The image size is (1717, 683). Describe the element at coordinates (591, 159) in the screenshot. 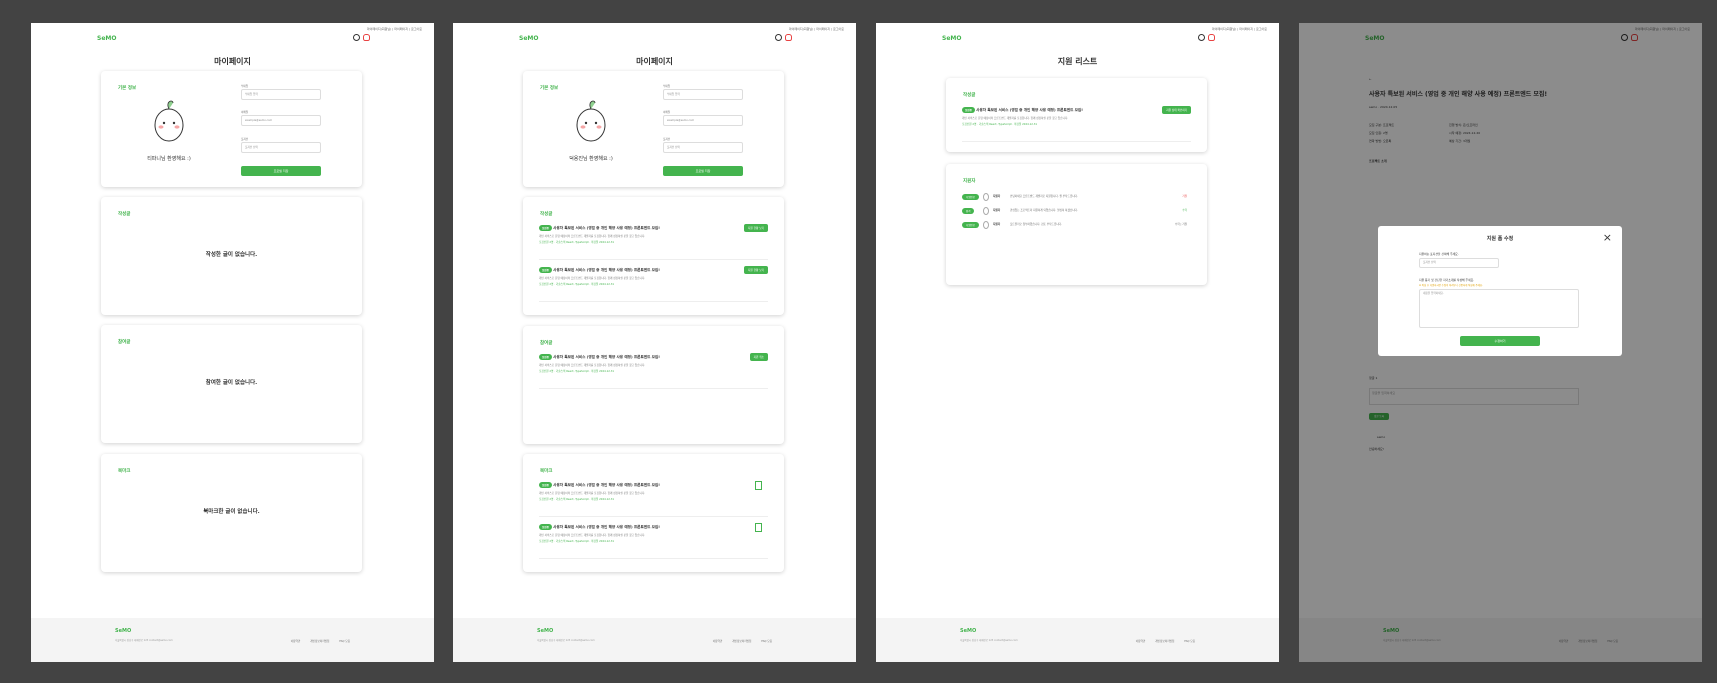

I see `welcome-text: 덕용진님 환영해요 :)` at that location.